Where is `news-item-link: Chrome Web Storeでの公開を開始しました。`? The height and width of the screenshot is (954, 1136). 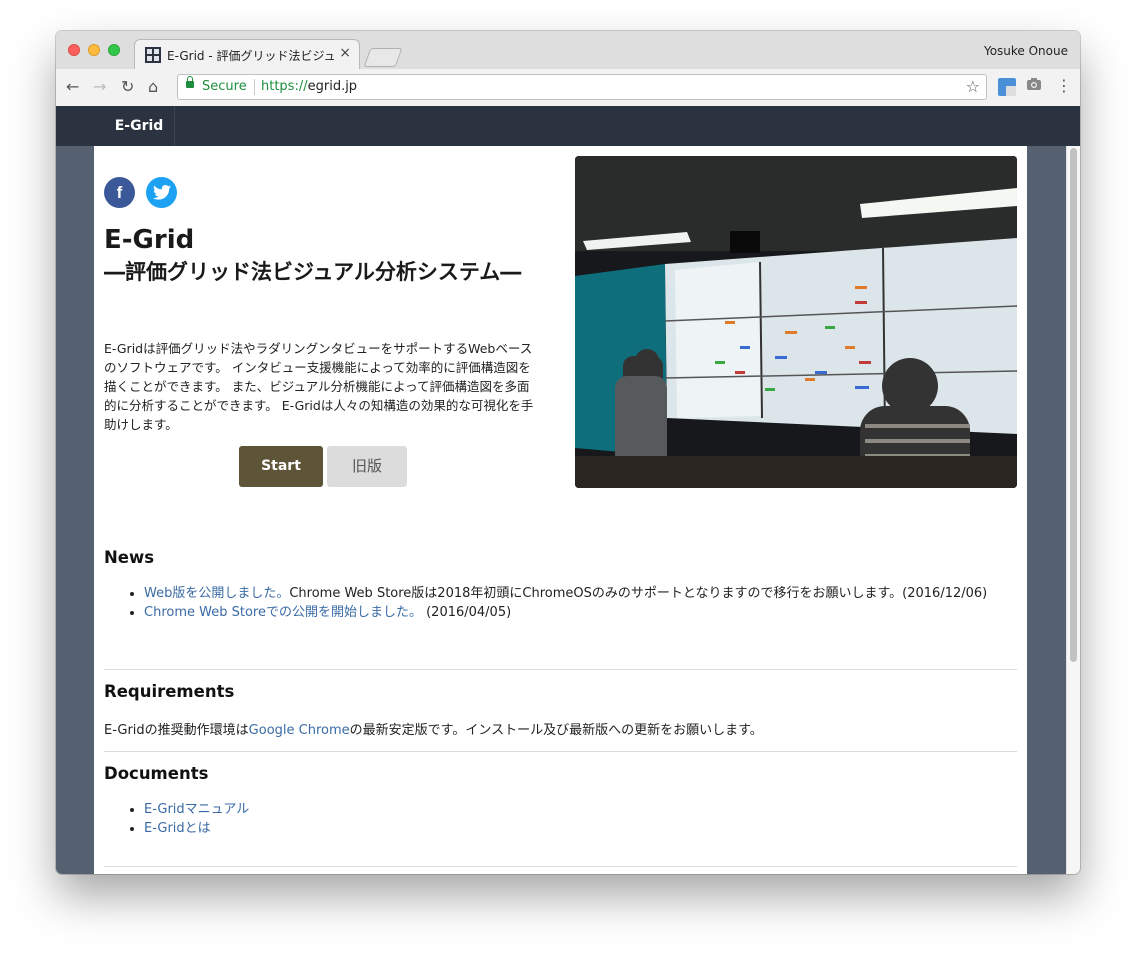 news-item-link: Chrome Web Storeでの公開を開始しました。 is located at coordinates (283, 612).